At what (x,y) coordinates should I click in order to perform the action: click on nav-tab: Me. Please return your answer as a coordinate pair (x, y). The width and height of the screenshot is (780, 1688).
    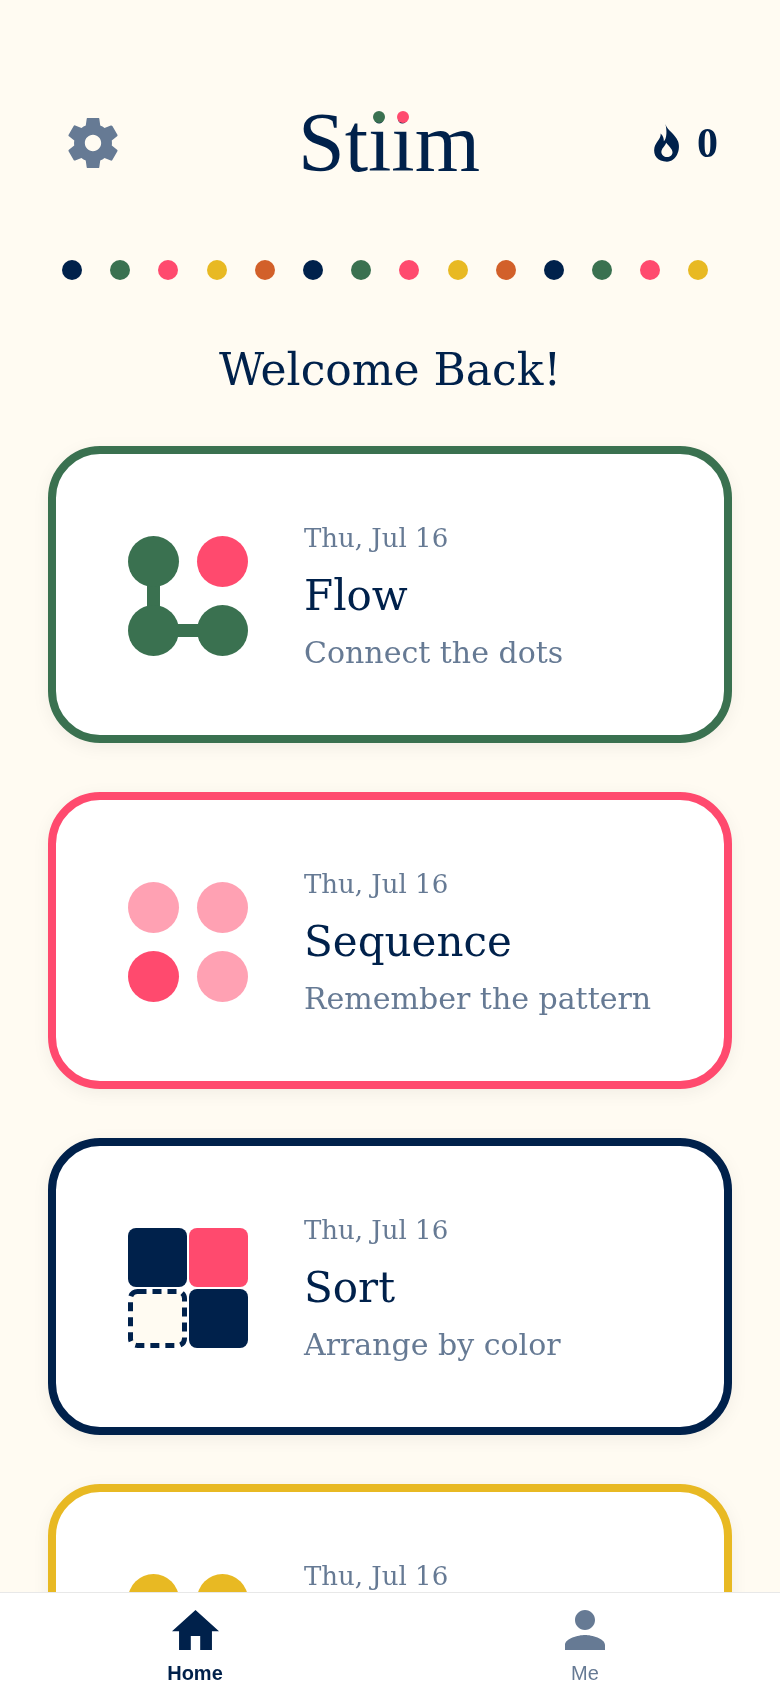
    Looking at the image, I should click on (585, 1640).